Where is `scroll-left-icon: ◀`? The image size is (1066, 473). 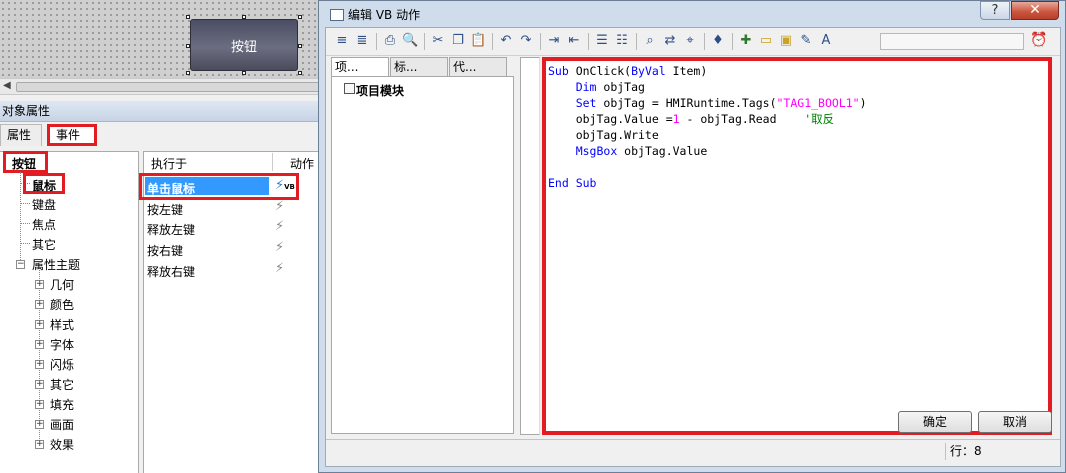 scroll-left-icon: ◀ is located at coordinates (7, 85).